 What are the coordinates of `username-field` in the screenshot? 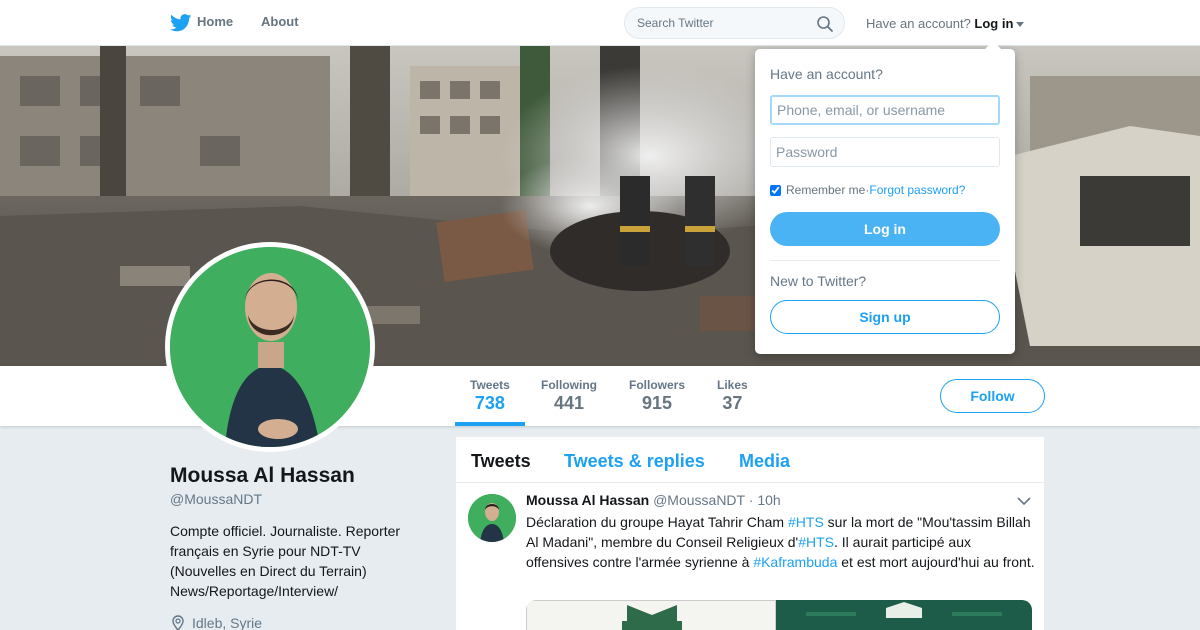 It's located at (885, 110).